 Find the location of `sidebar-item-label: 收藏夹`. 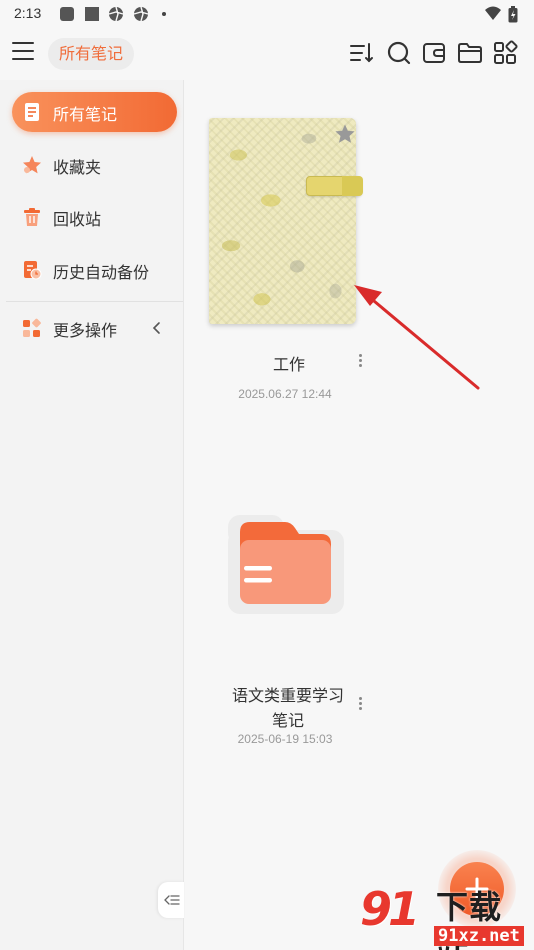

sidebar-item-label: 收藏夹 is located at coordinates (77, 167).